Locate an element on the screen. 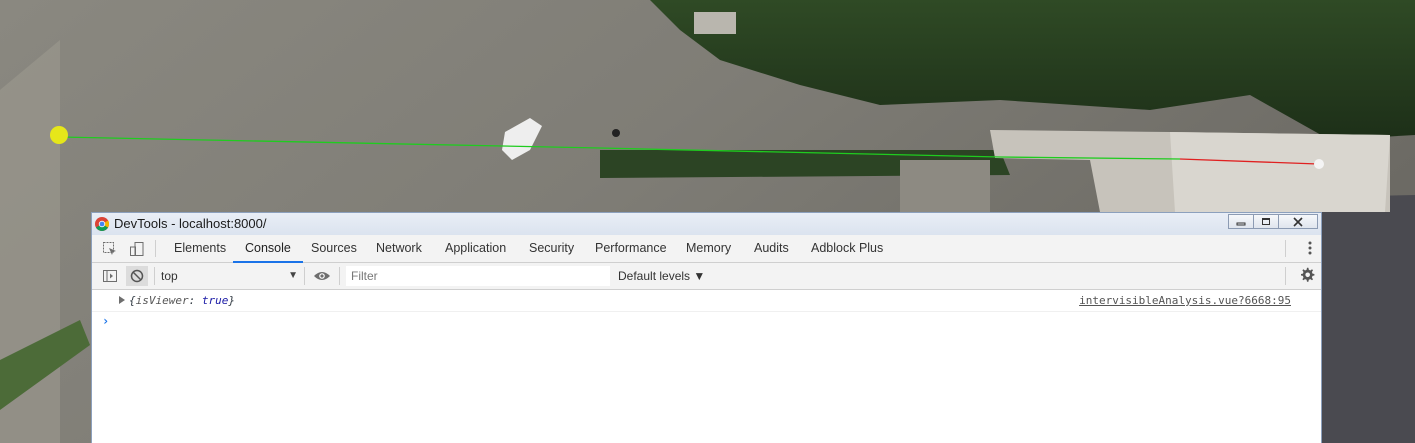 This screenshot has width=1415, height=443. close-button is located at coordinates (1298, 221).